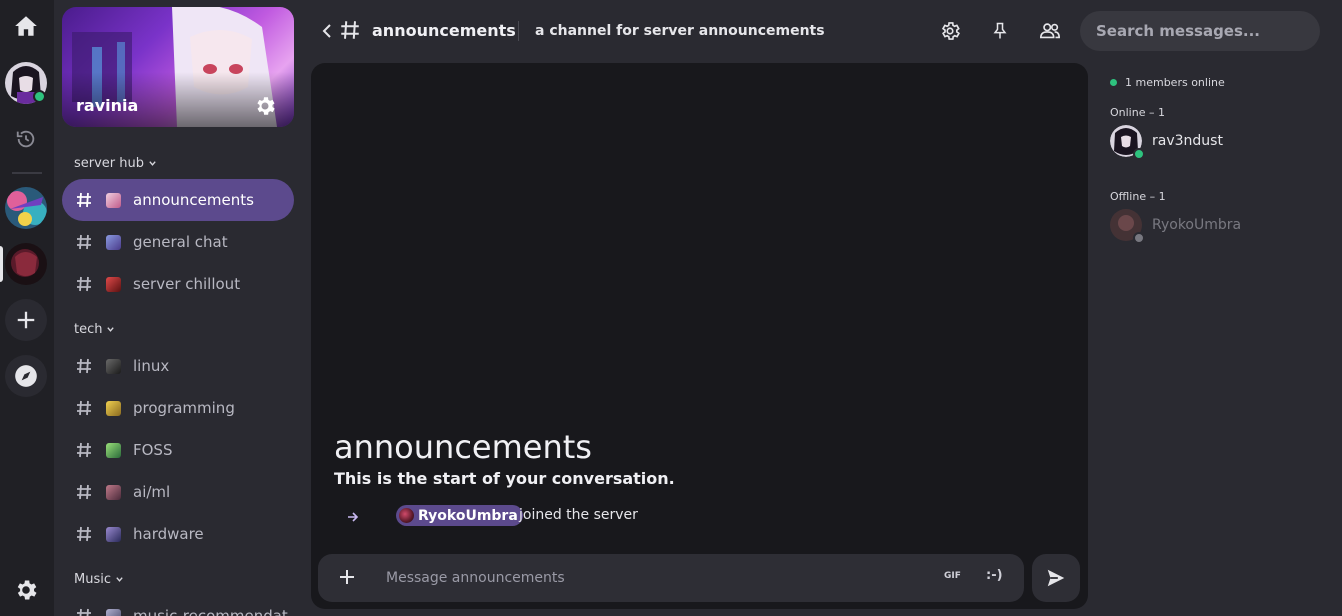 The image size is (1342, 616). I want to click on server-settings-icon, so click(265, 106).